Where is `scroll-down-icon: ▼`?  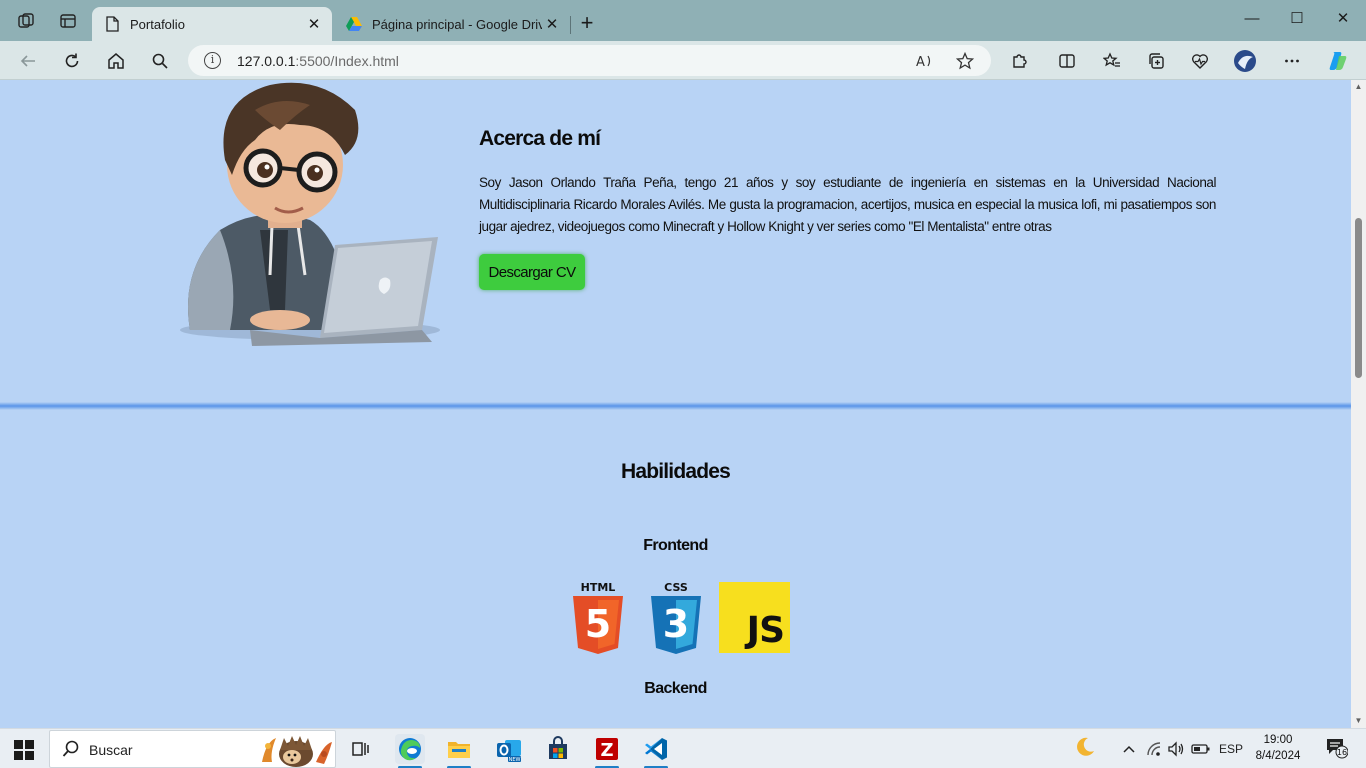 scroll-down-icon: ▼ is located at coordinates (1358, 721).